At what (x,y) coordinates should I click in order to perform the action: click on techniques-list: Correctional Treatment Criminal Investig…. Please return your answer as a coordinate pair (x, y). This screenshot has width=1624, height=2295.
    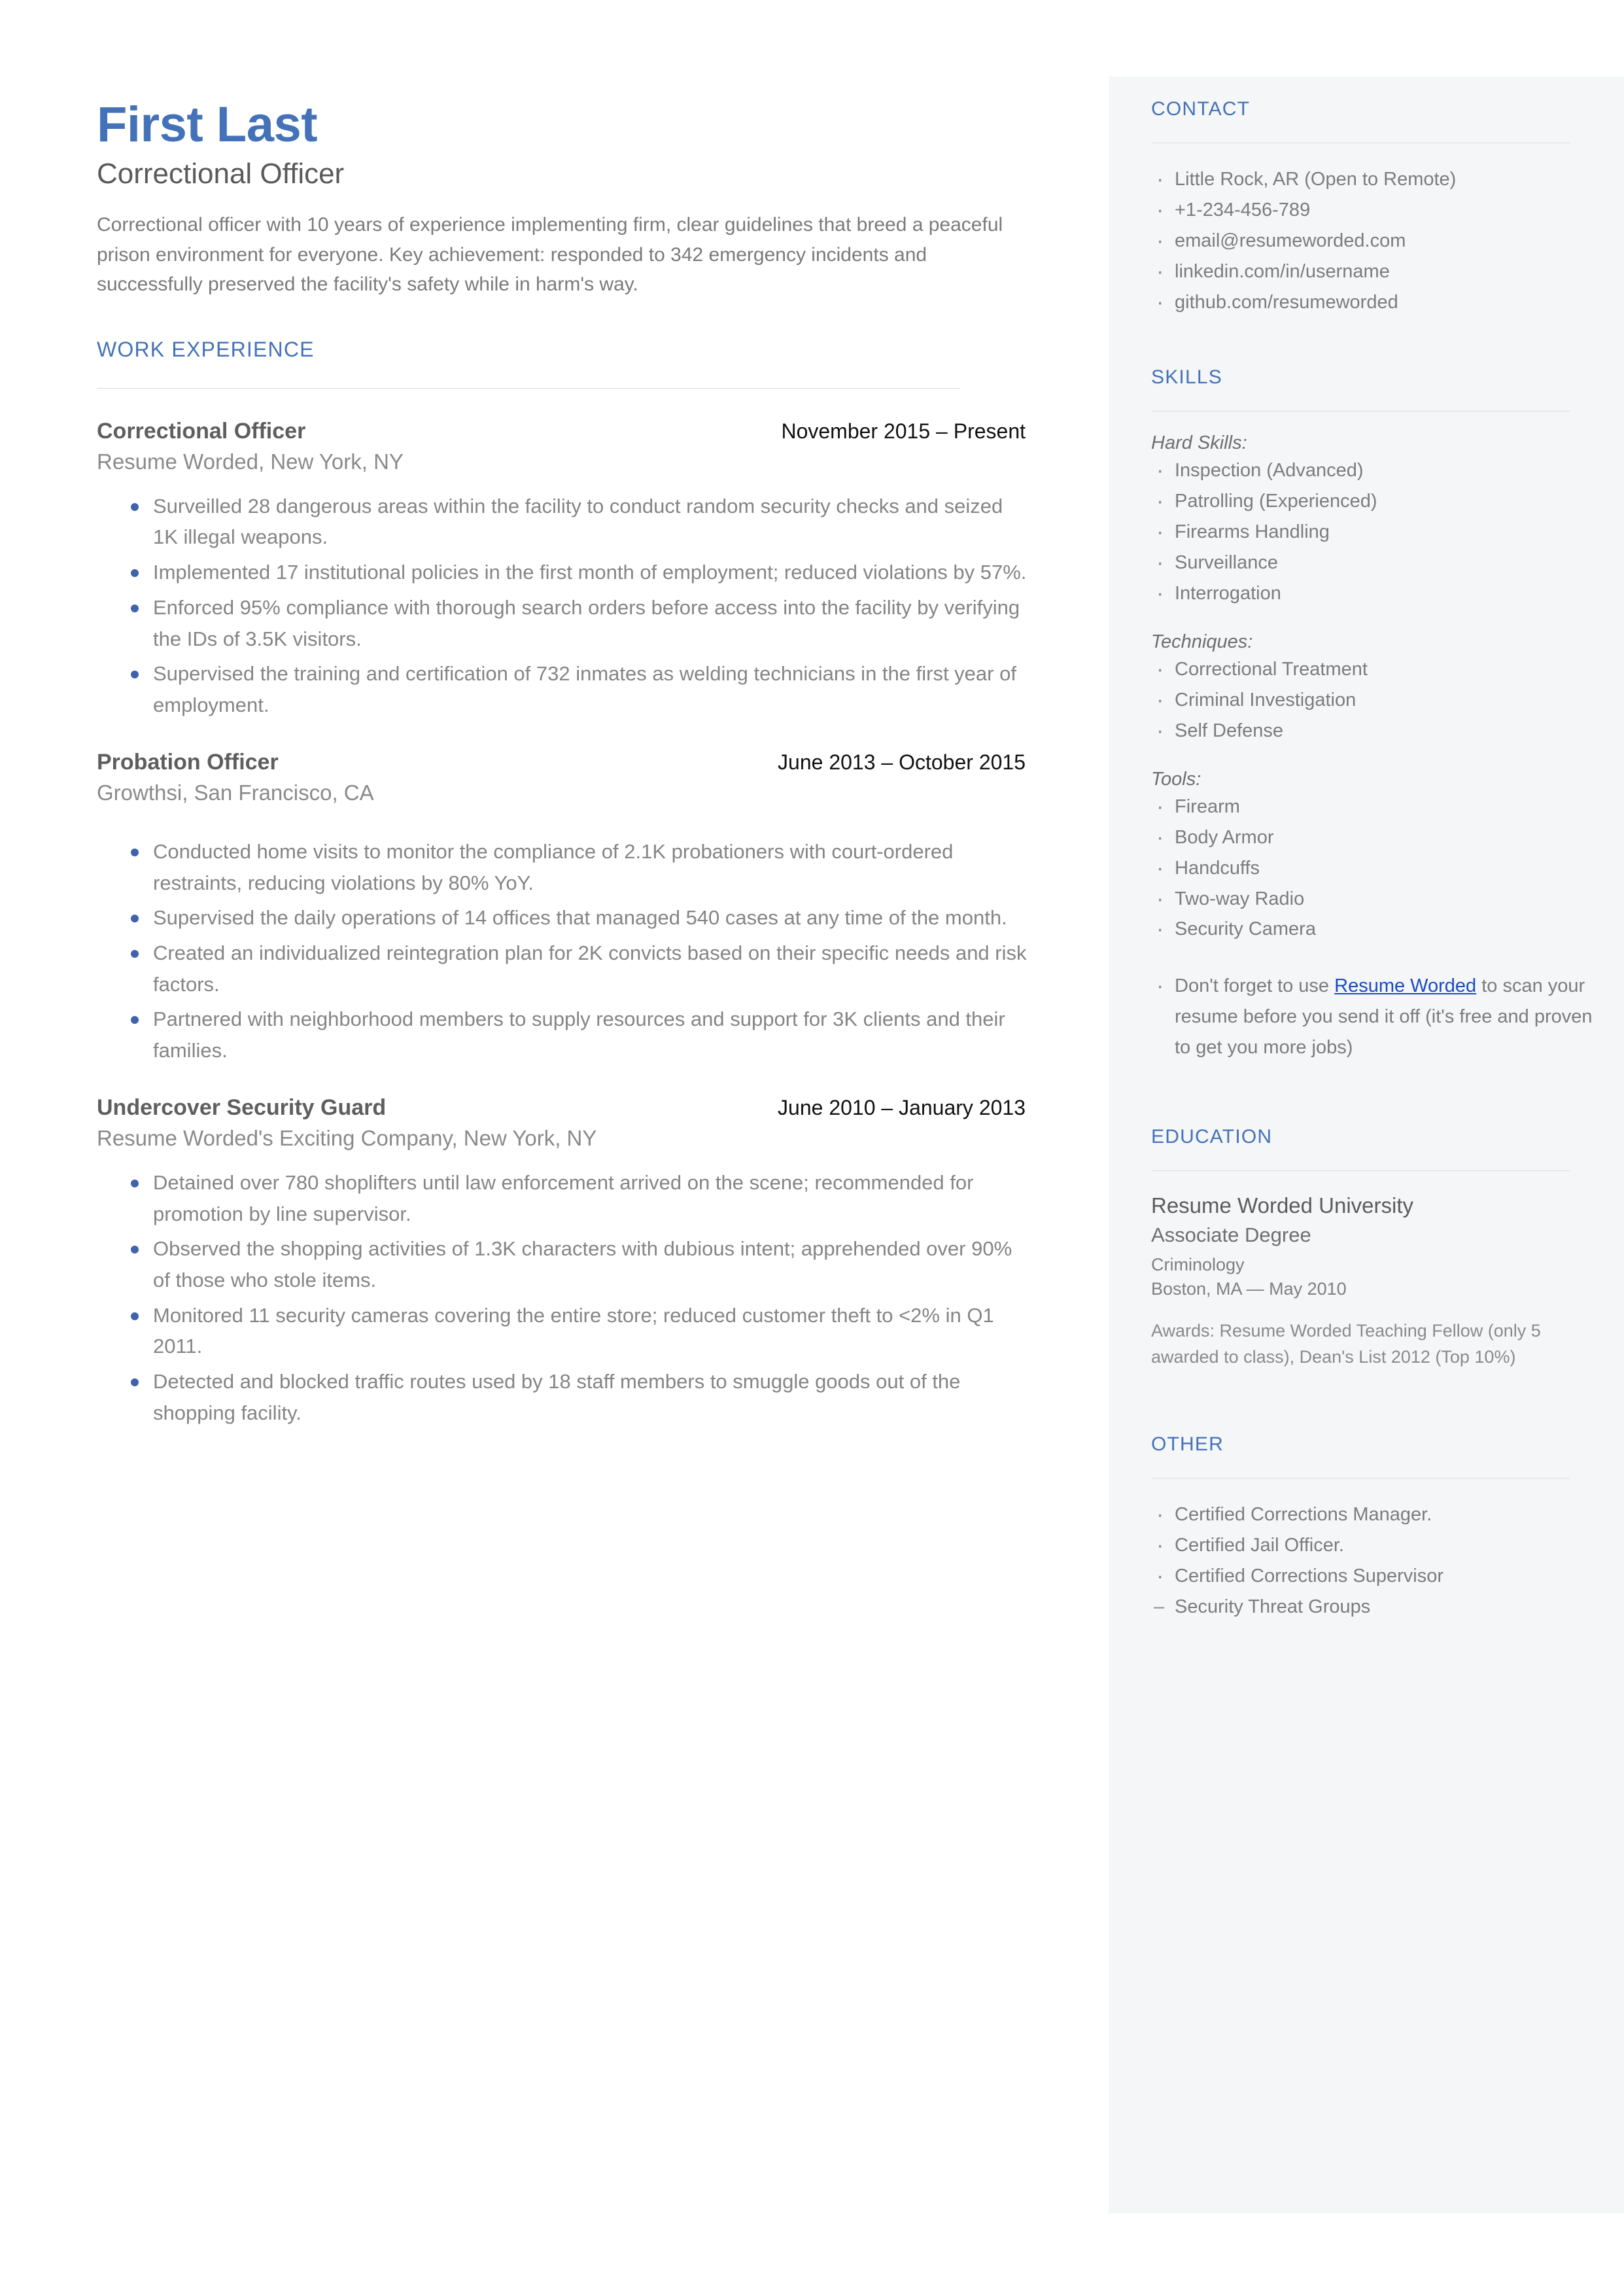
    Looking at the image, I should click on (1374, 700).